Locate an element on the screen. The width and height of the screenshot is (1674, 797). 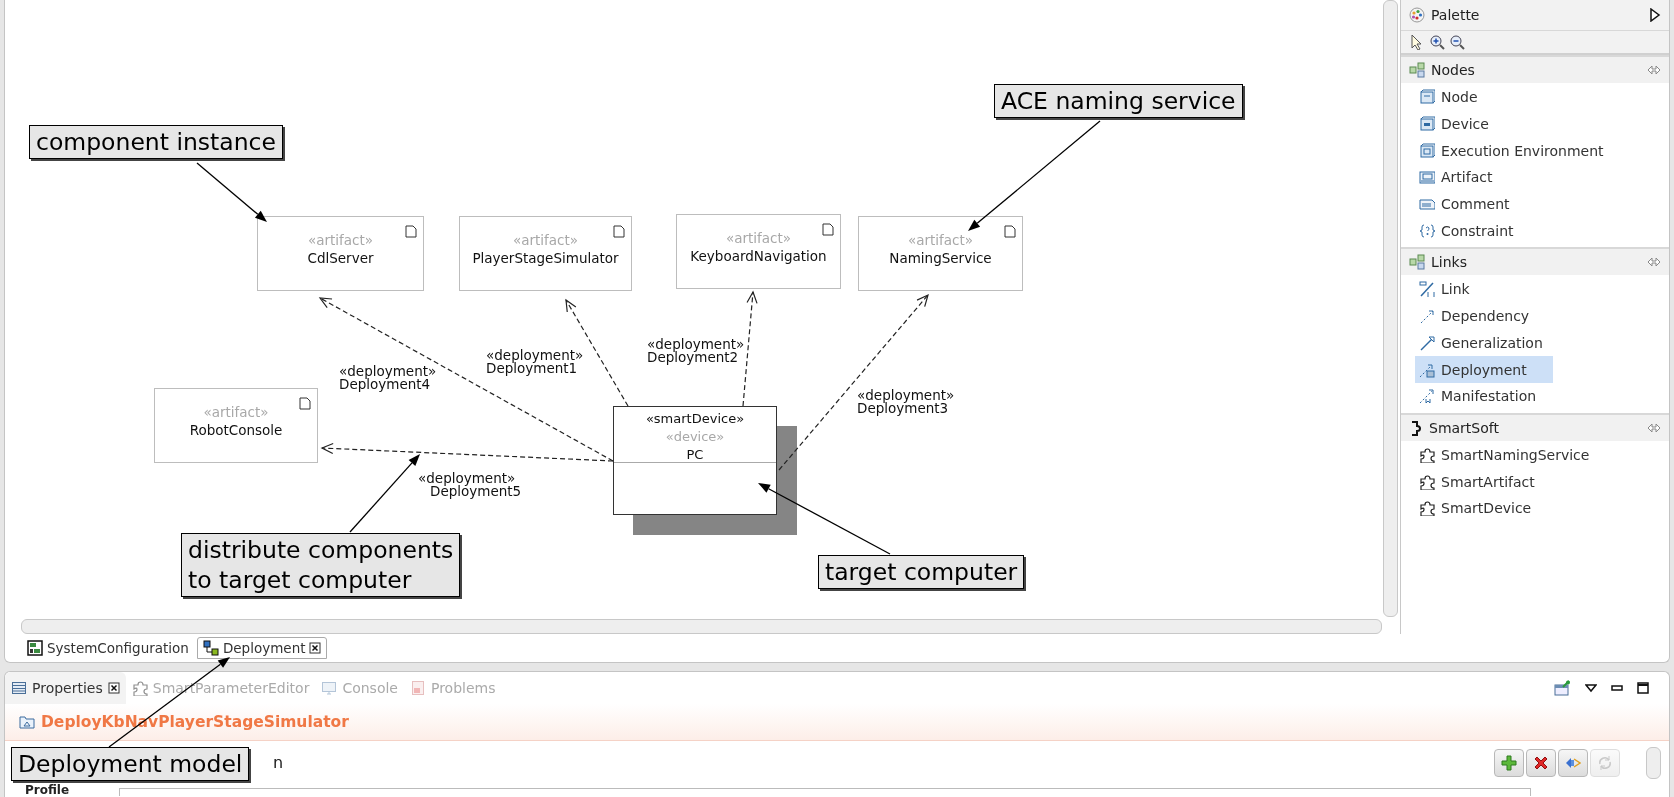
monitor-icon is located at coordinates (329, 688).